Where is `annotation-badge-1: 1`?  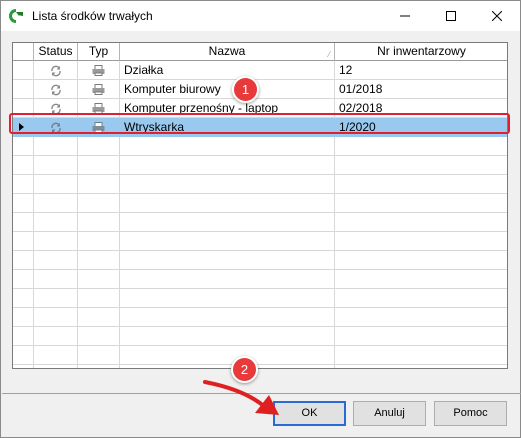
annotation-badge-1: 1 is located at coordinates (245, 89).